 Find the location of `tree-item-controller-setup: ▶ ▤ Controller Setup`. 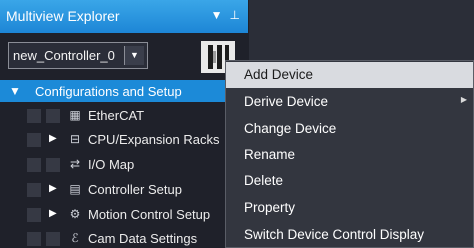

tree-item-controller-setup: ▶ ▤ Controller Setup is located at coordinates (124, 190).